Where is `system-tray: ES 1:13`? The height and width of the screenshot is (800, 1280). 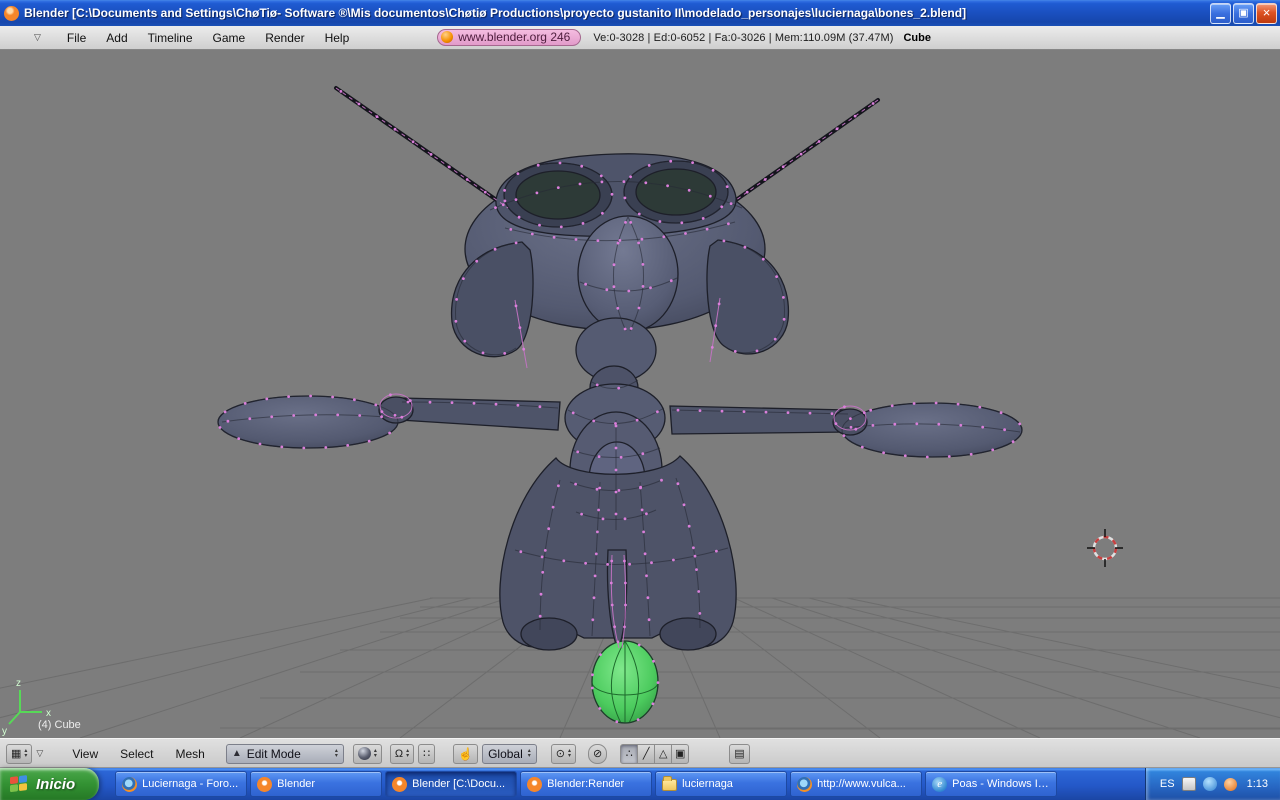 system-tray: ES 1:13 is located at coordinates (1212, 784).